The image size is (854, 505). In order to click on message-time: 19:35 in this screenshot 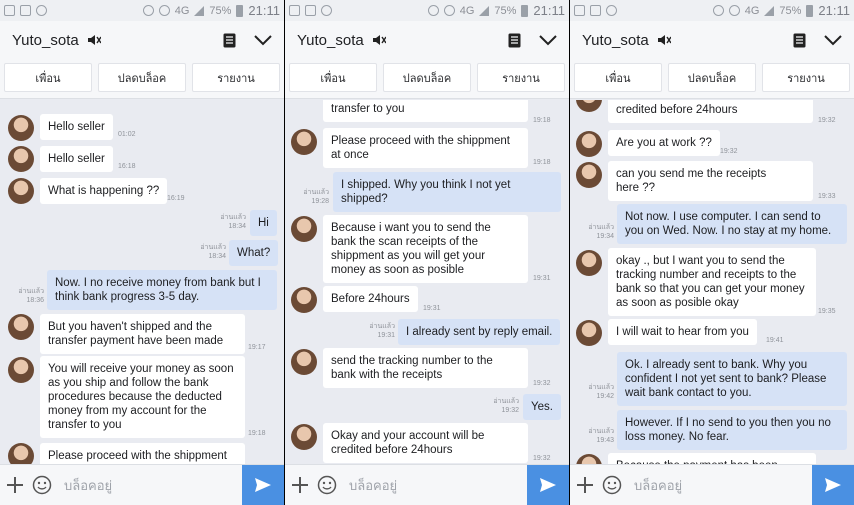, I will do `click(827, 311)`.